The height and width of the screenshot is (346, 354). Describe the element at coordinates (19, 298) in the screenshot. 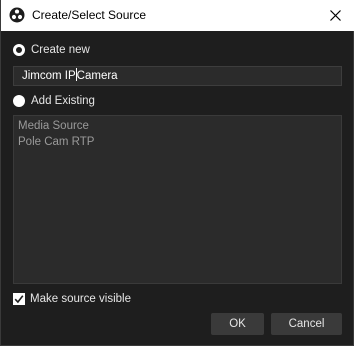

I see `checkbox-checked-icon` at that location.